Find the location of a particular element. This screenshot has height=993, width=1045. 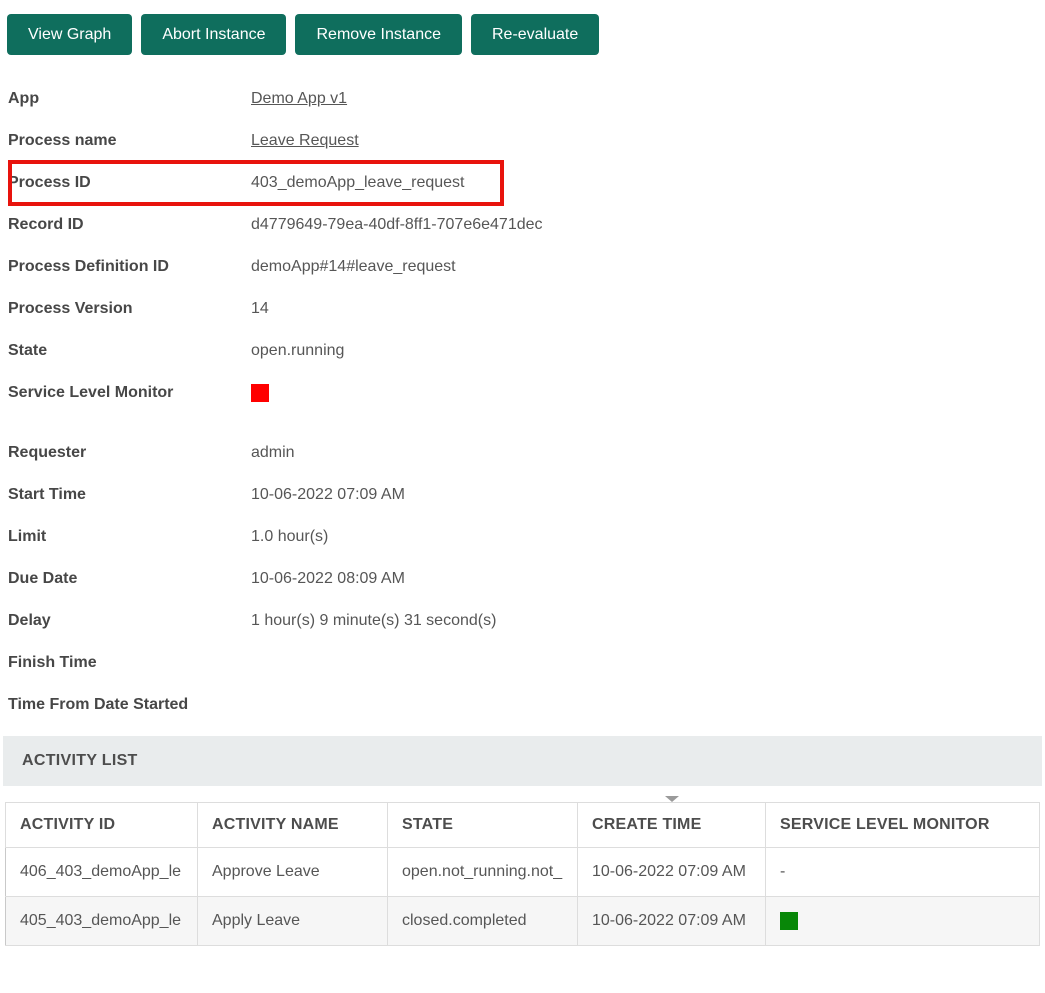

app-link: Demo App v1 is located at coordinates (299, 98).